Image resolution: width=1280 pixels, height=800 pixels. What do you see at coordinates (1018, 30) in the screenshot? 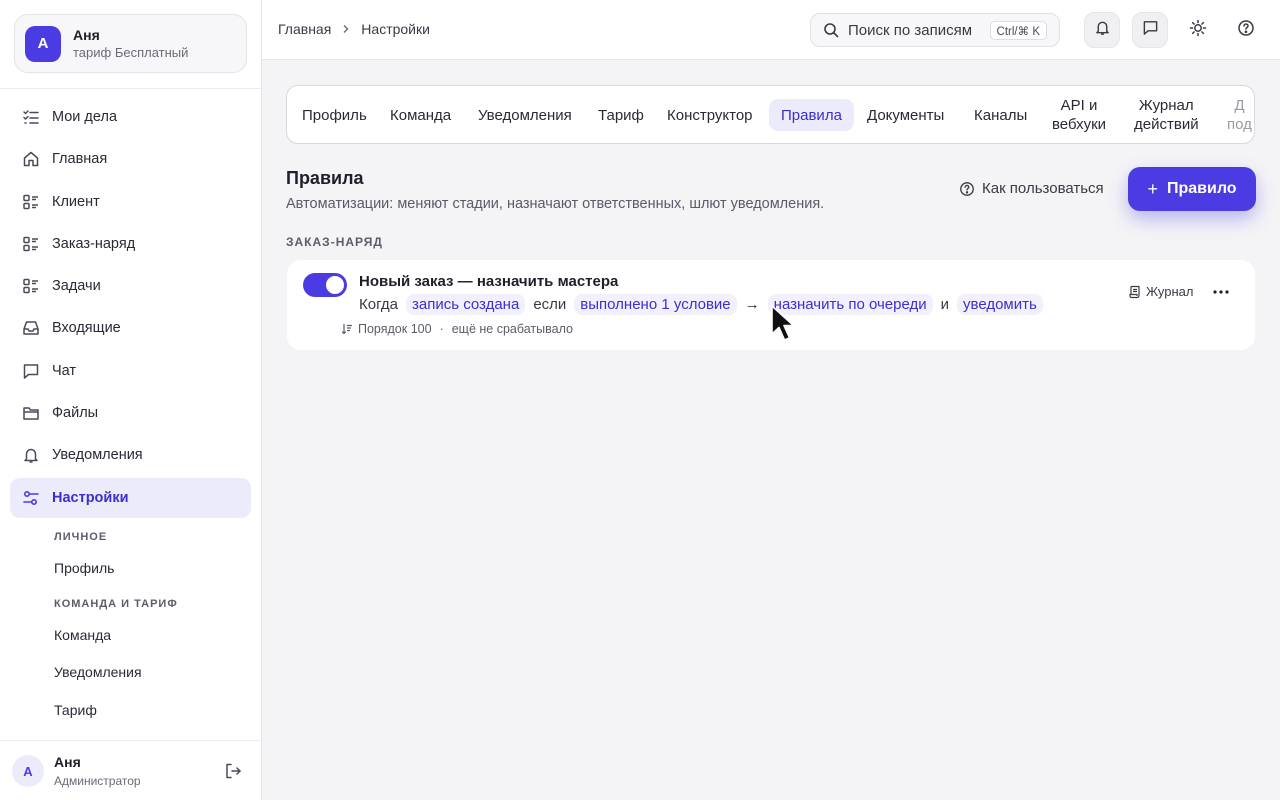
I see `search-shortcut-hint: Ctrl/⌘ K` at bounding box center [1018, 30].